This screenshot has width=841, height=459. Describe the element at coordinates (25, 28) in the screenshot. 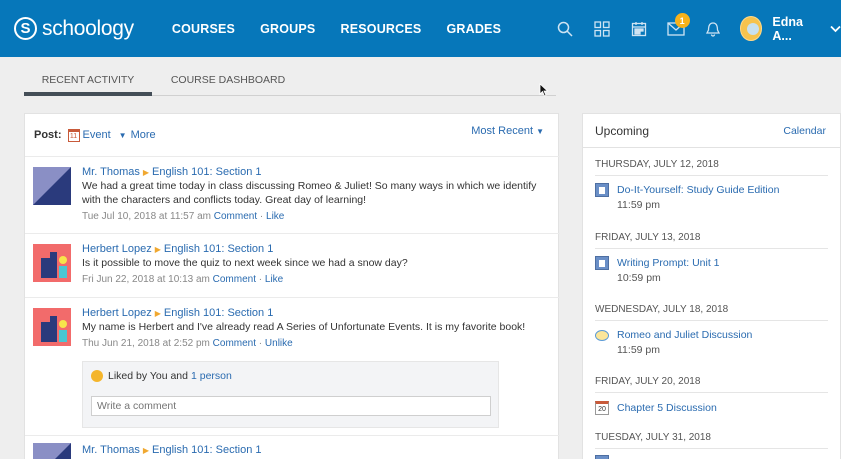

I see `logo-s-icon: S` at that location.